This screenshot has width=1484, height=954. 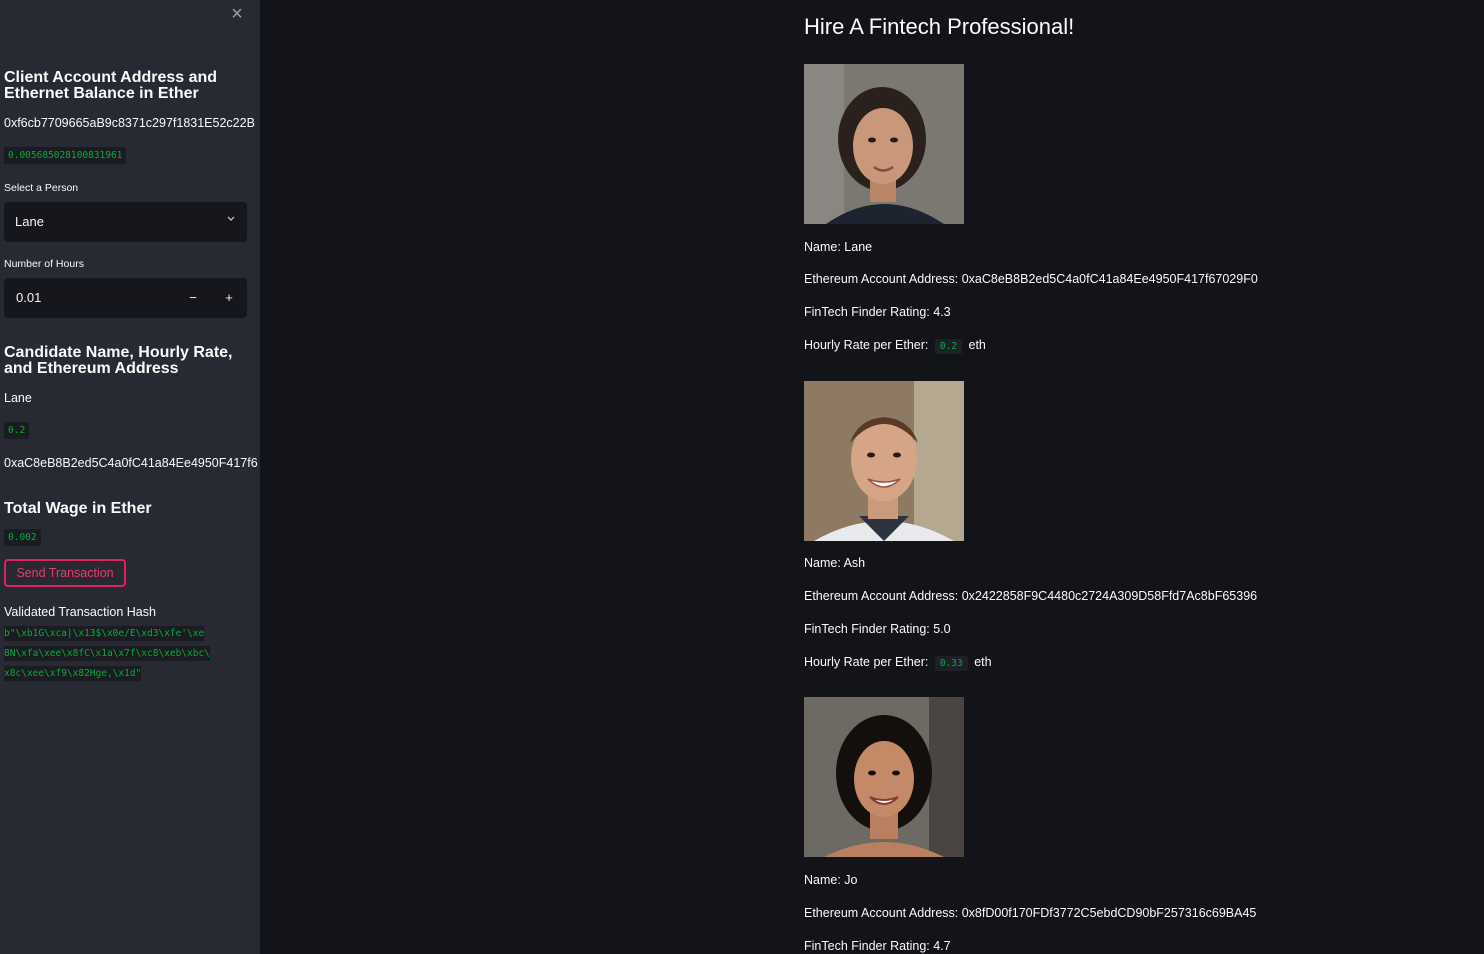 I want to click on candidate-name-lane: Name: Lane, so click(x=838, y=247).